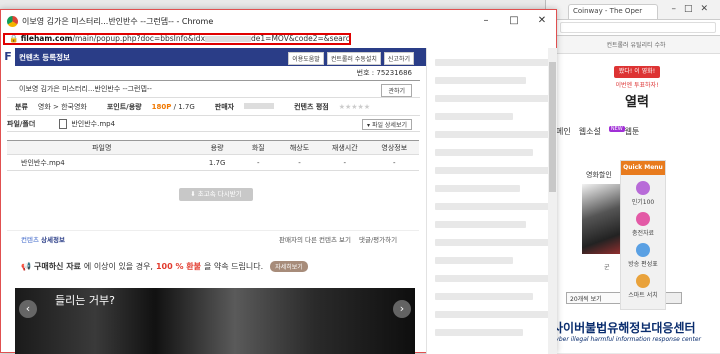  Describe the element at coordinates (85, 89) in the screenshot. I see `content-title: 이보영 김가은 미스터리...반인반수 --그런뎁--` at that location.